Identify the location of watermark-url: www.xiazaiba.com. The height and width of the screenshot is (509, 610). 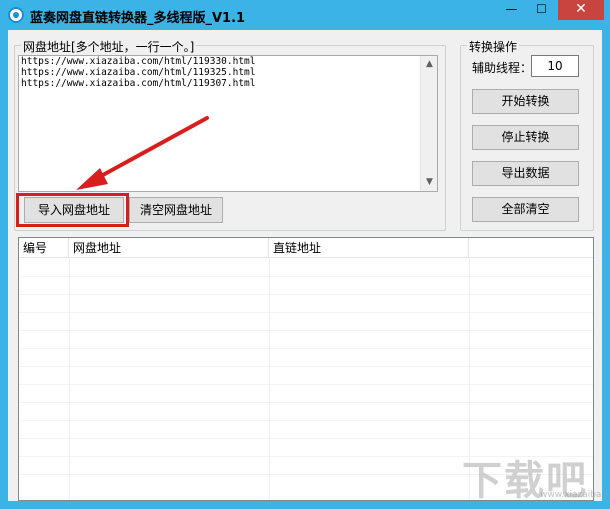
(575, 495).